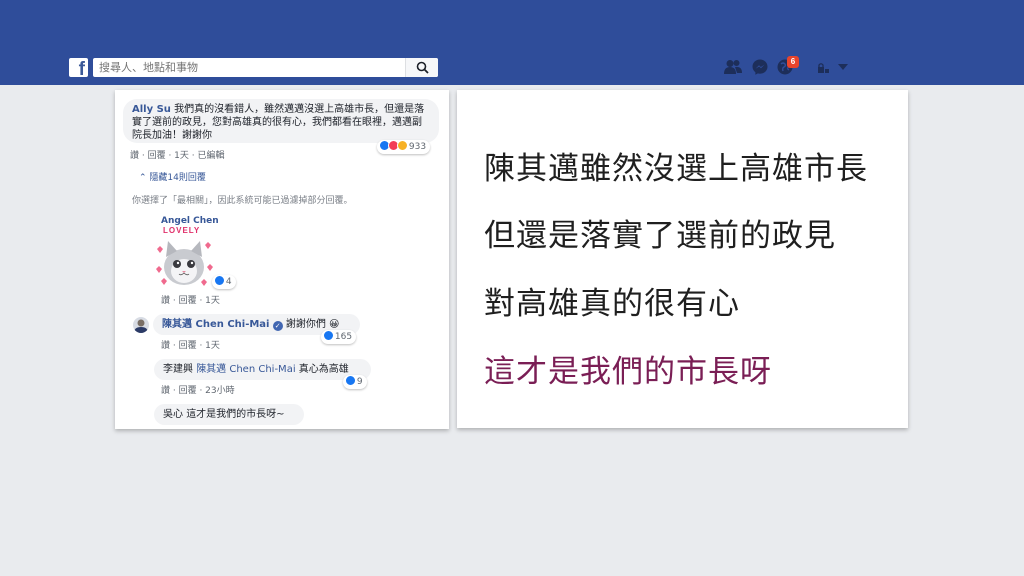 This screenshot has height=576, width=1024. I want to click on reply-bubble: 李建興 陳其邁 Chen Chi-Mai 真心為高雄, so click(262, 369).